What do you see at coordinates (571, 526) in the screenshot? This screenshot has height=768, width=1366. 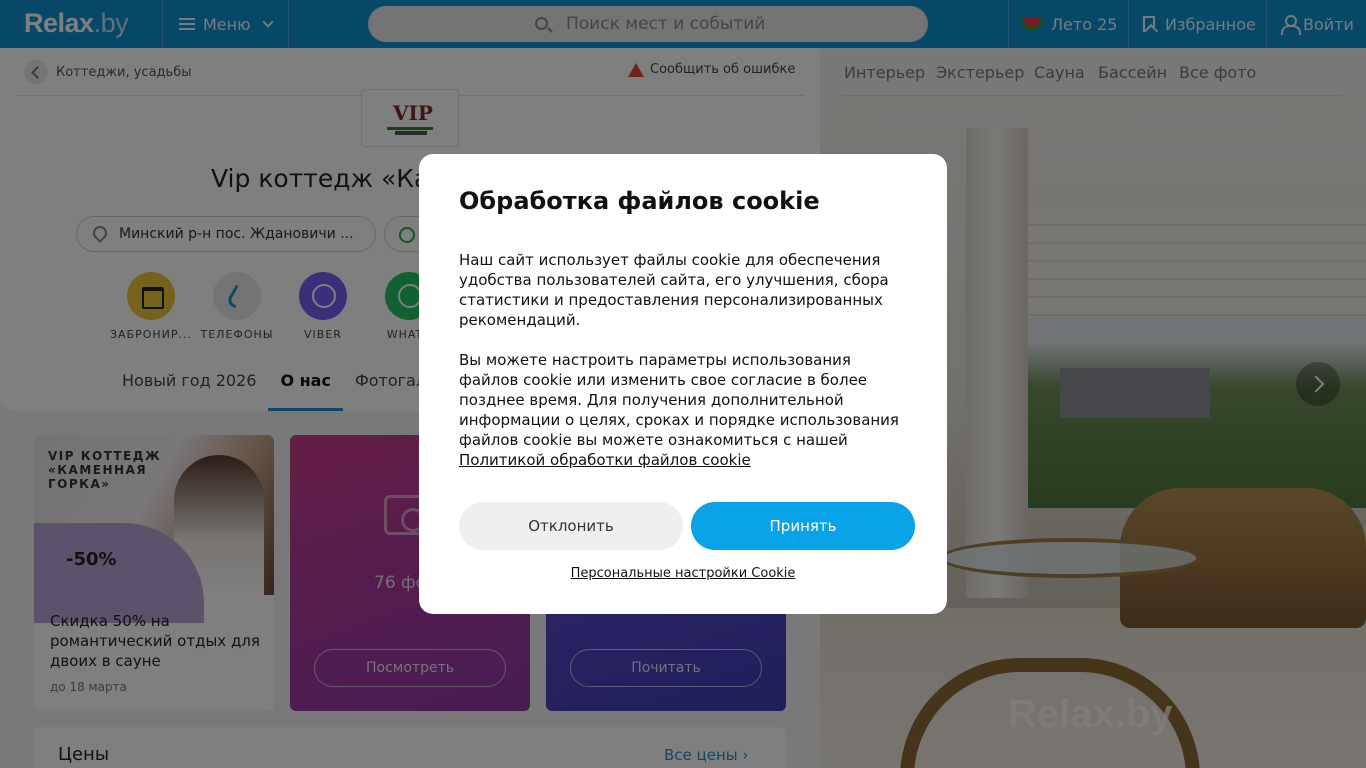 I see `decline-button: Отклонить` at bounding box center [571, 526].